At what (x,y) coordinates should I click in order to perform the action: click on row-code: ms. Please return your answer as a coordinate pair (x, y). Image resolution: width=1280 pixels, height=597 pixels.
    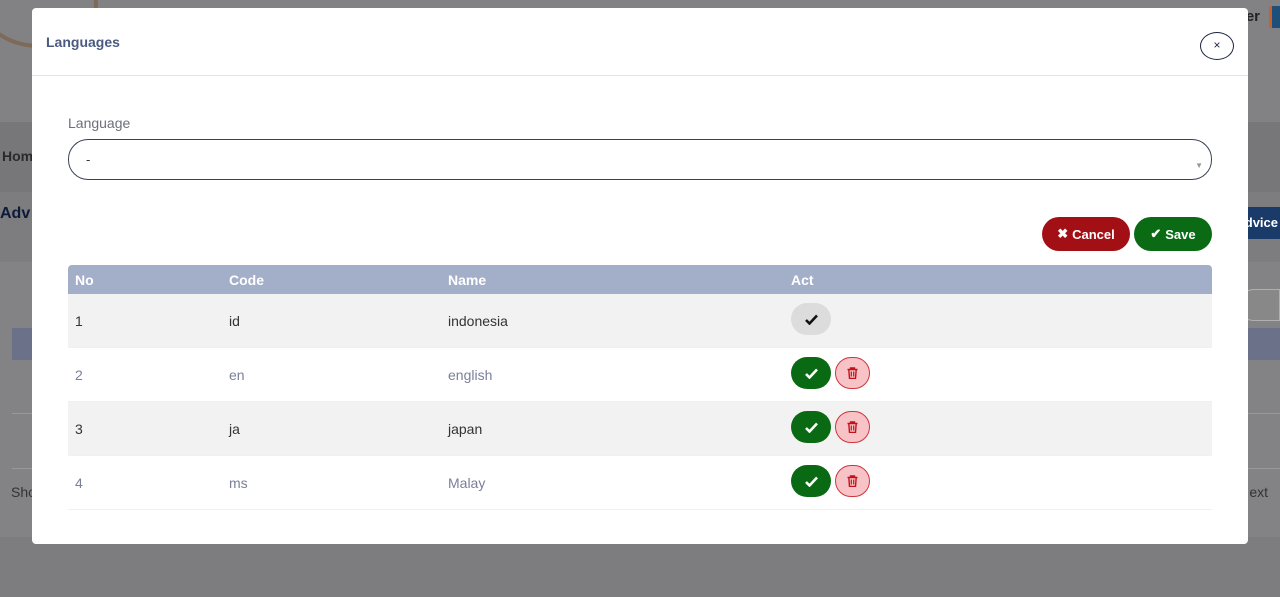
    Looking at the image, I should click on (238, 483).